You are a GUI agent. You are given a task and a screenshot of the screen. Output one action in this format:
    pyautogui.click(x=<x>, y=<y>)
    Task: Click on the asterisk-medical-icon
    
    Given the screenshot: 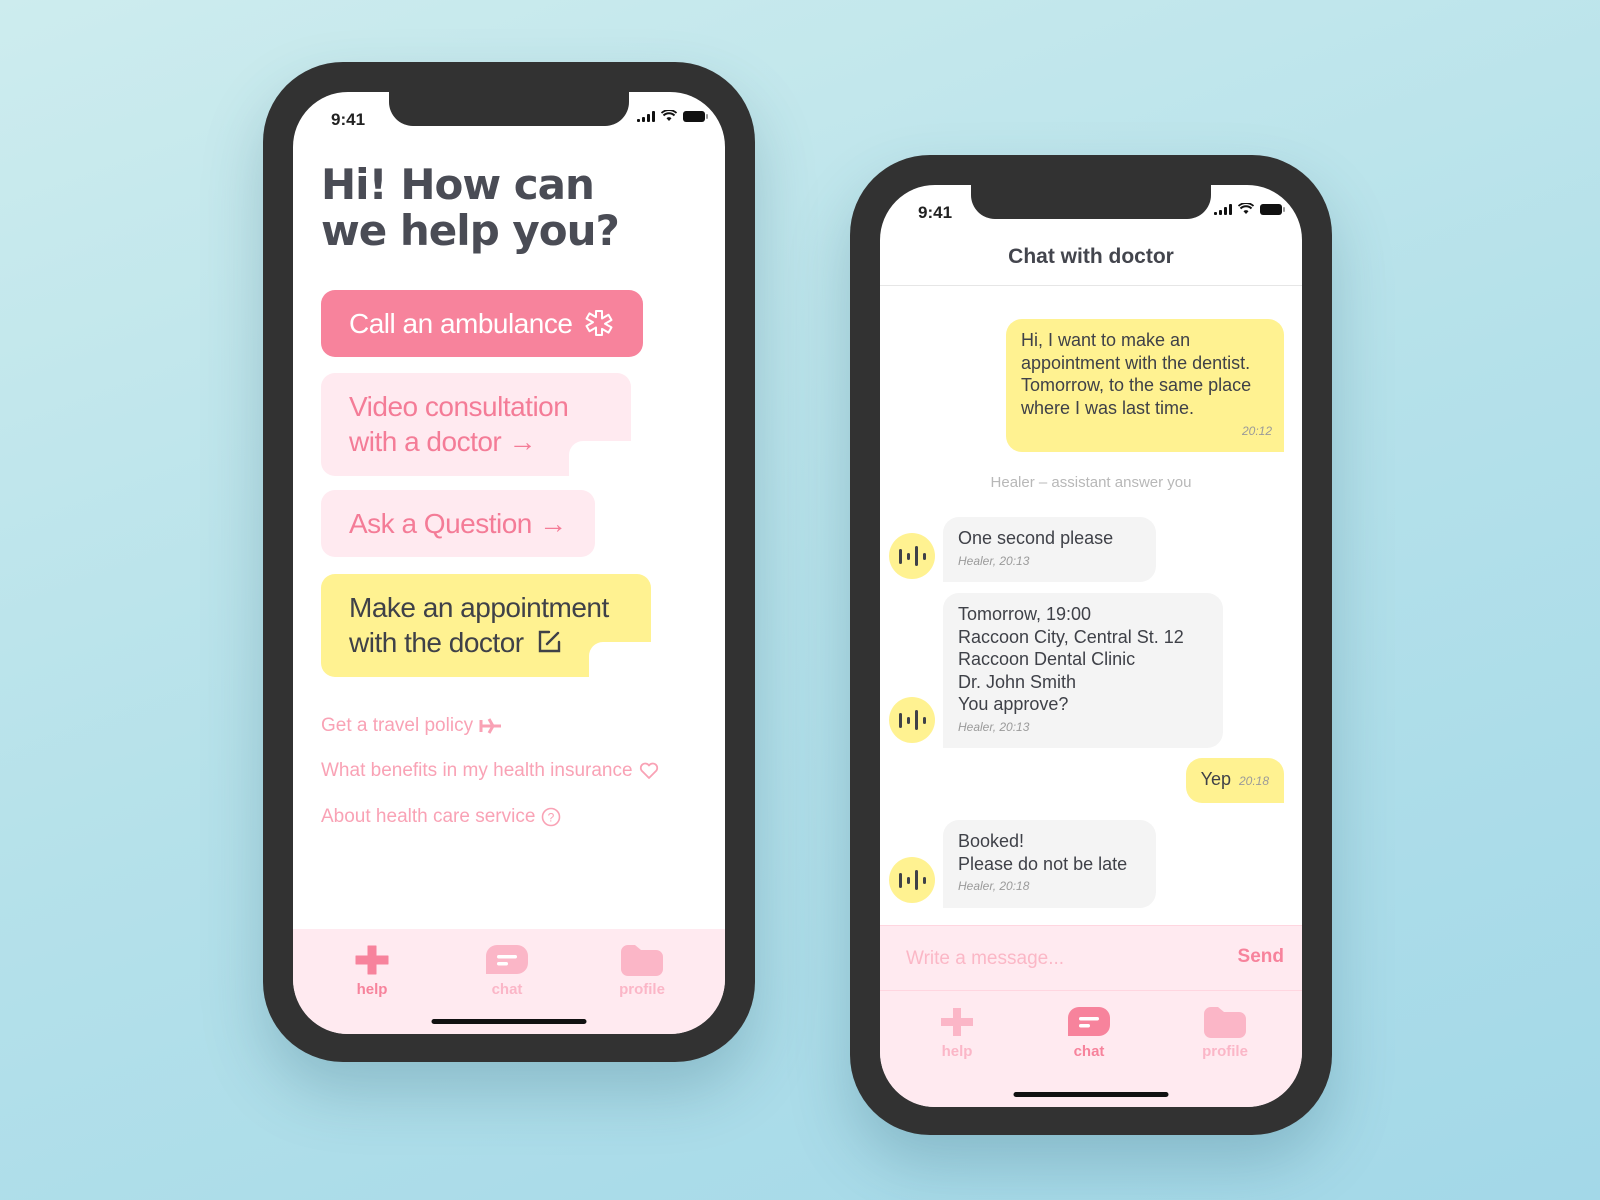 What is the action you would take?
    pyautogui.click(x=599, y=323)
    